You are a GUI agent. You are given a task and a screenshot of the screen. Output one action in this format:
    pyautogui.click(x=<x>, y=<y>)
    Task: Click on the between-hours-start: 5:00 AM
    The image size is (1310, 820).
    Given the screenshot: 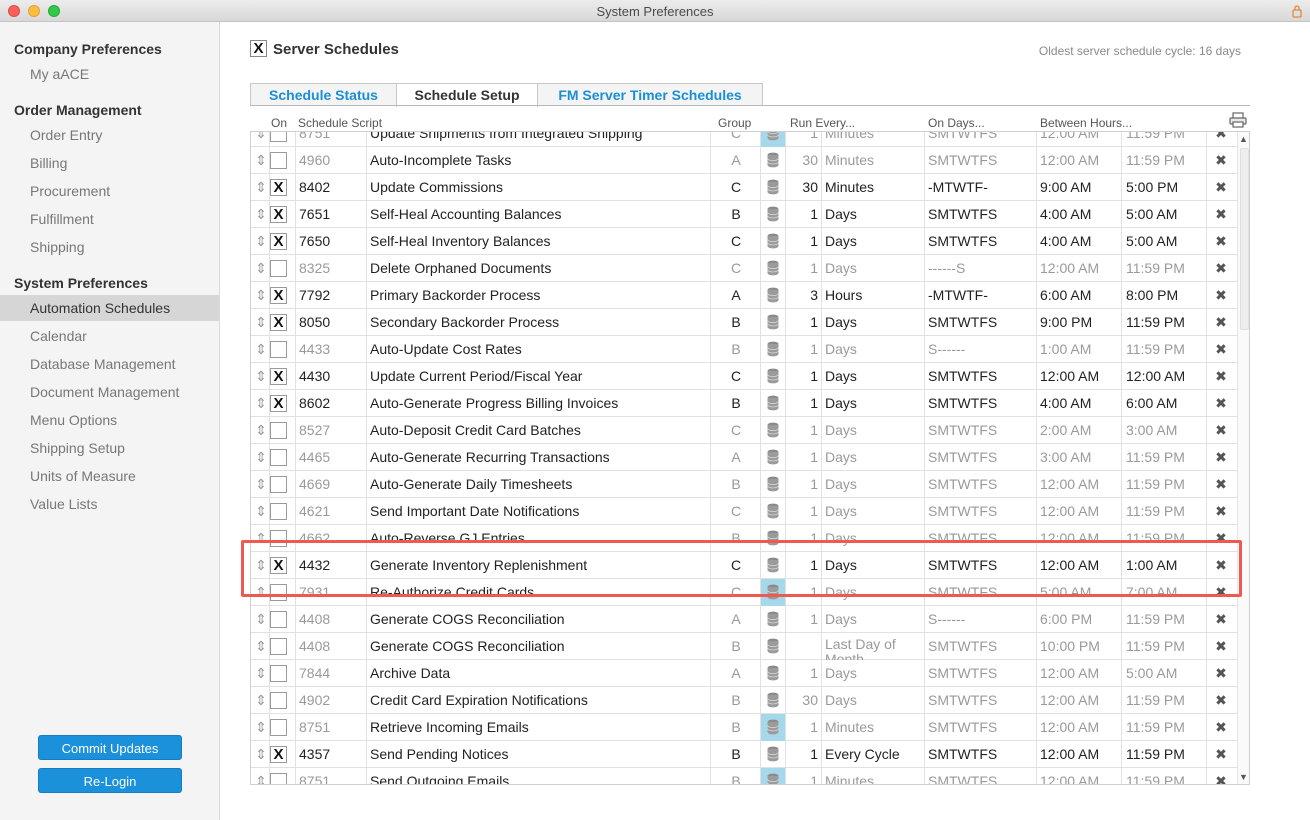 What is the action you would take?
    pyautogui.click(x=1082, y=592)
    